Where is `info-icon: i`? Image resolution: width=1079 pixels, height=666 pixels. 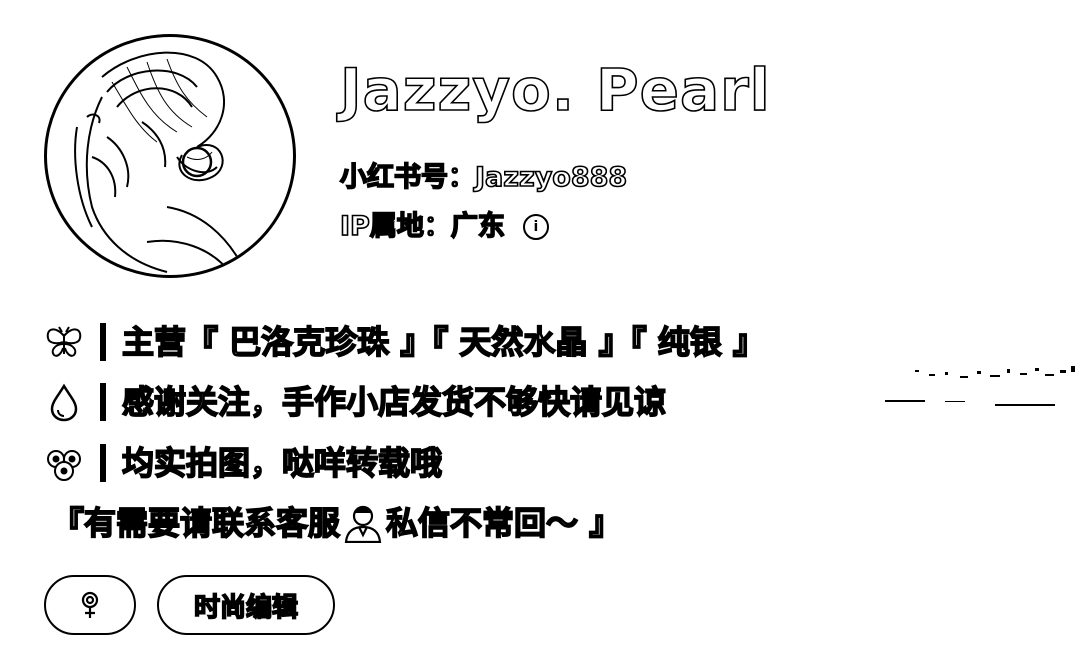
info-icon: i is located at coordinates (535, 227).